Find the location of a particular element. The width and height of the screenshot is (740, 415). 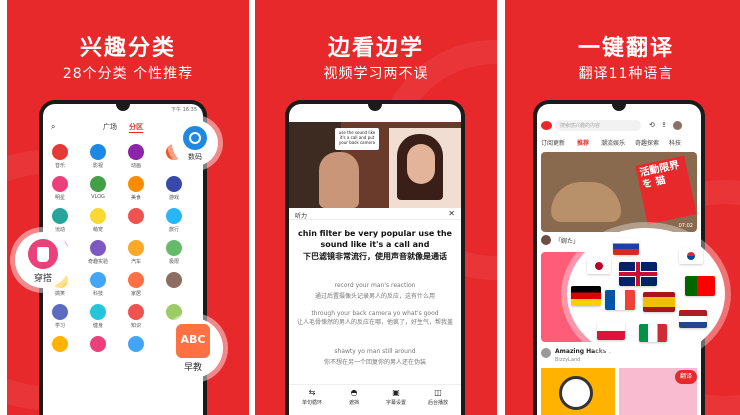

subtitle-line-zh: 通过后置摄像头记录男人的反应，这有什么用 is located at coordinates (374, 296).